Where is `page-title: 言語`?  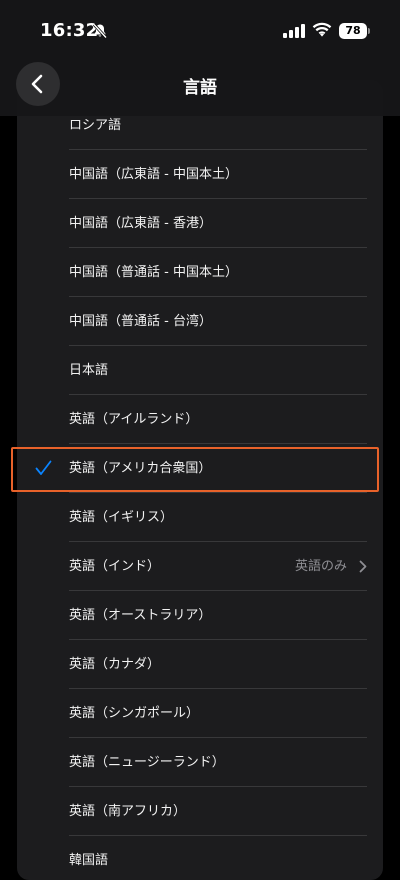
page-title: 言語 is located at coordinates (200, 88).